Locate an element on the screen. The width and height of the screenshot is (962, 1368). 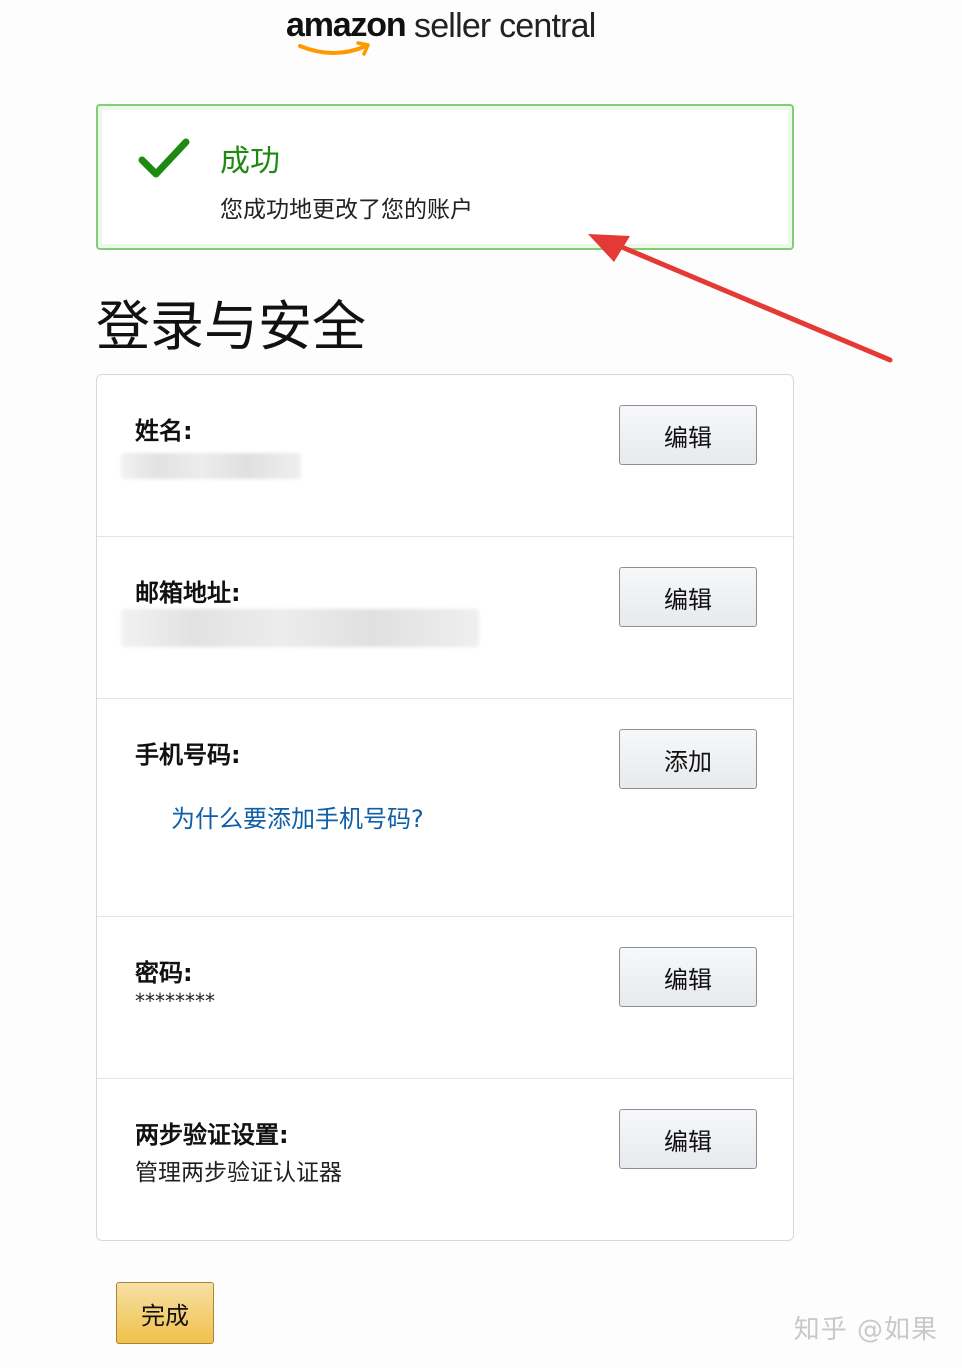
password-label: 密码: is located at coordinates (164, 973).